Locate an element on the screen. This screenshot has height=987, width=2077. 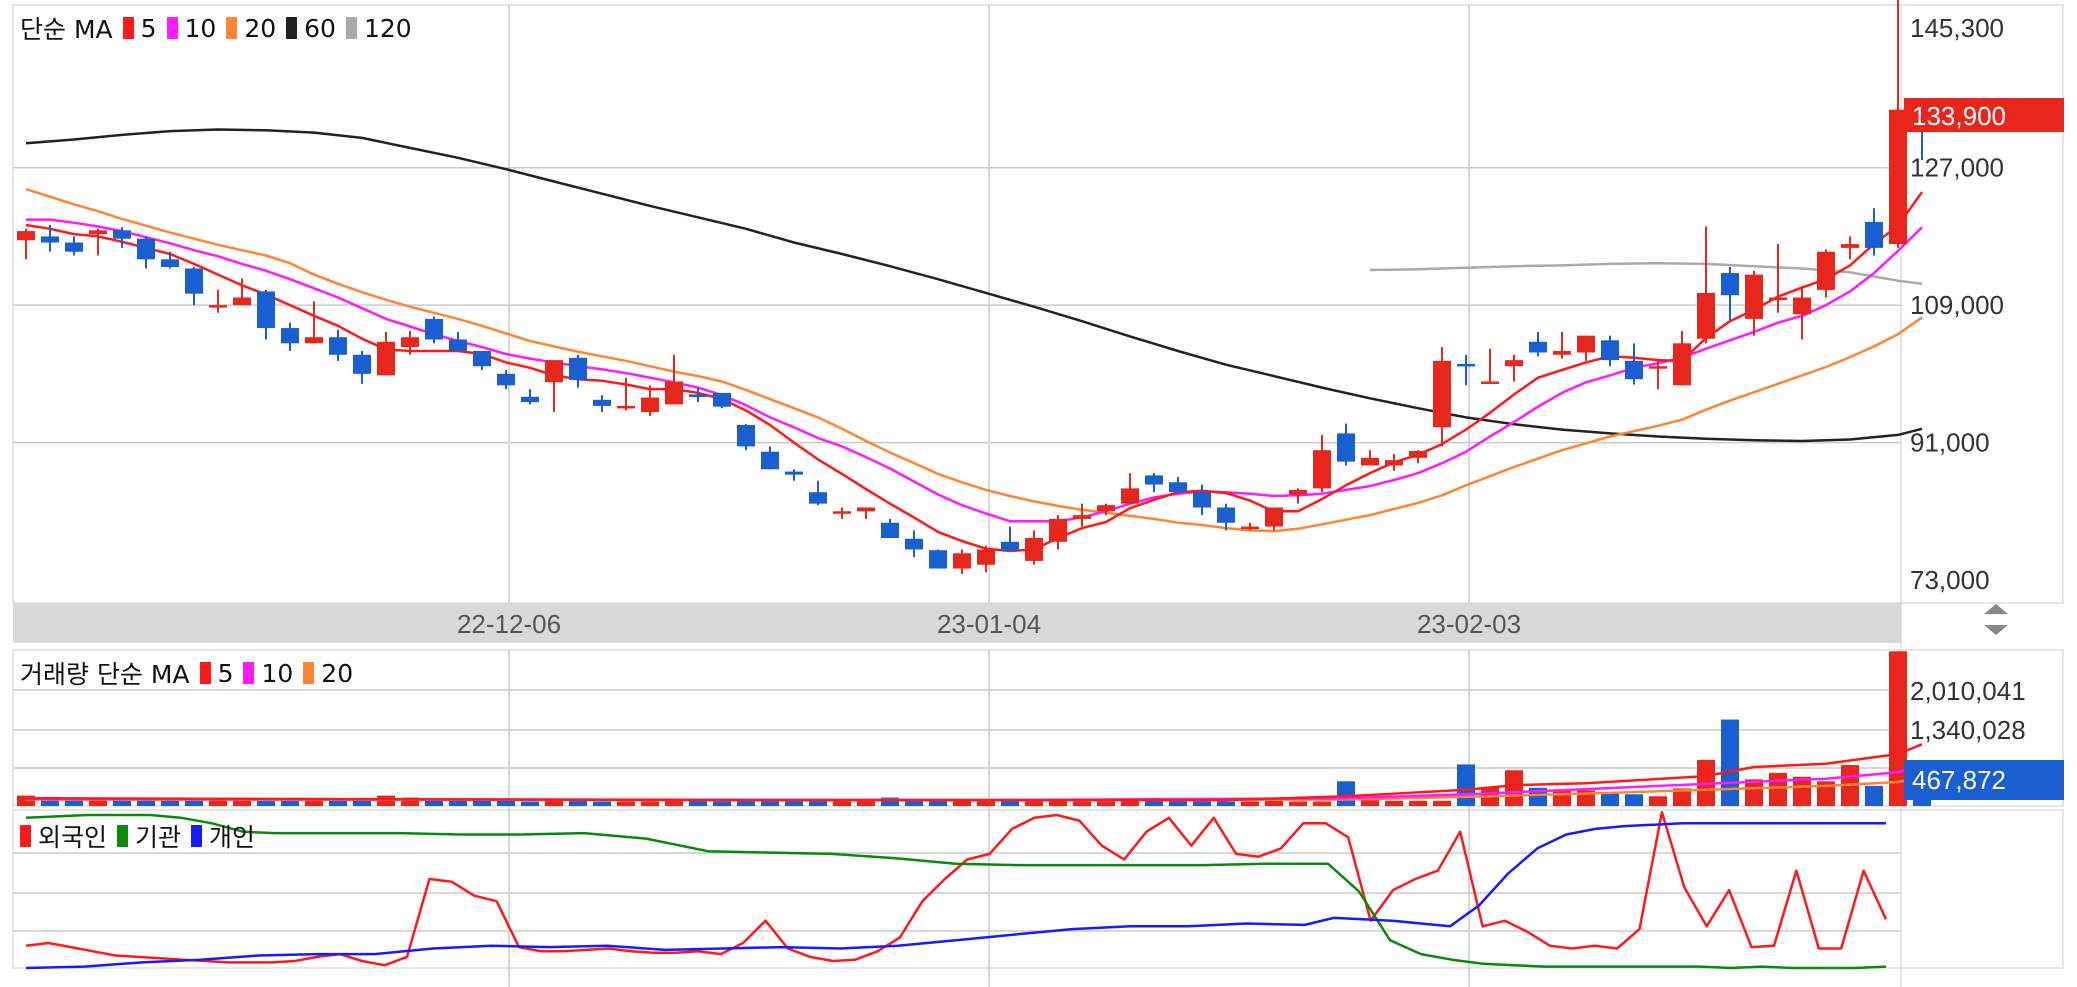
ma20-swatch is located at coordinates (232, 28).